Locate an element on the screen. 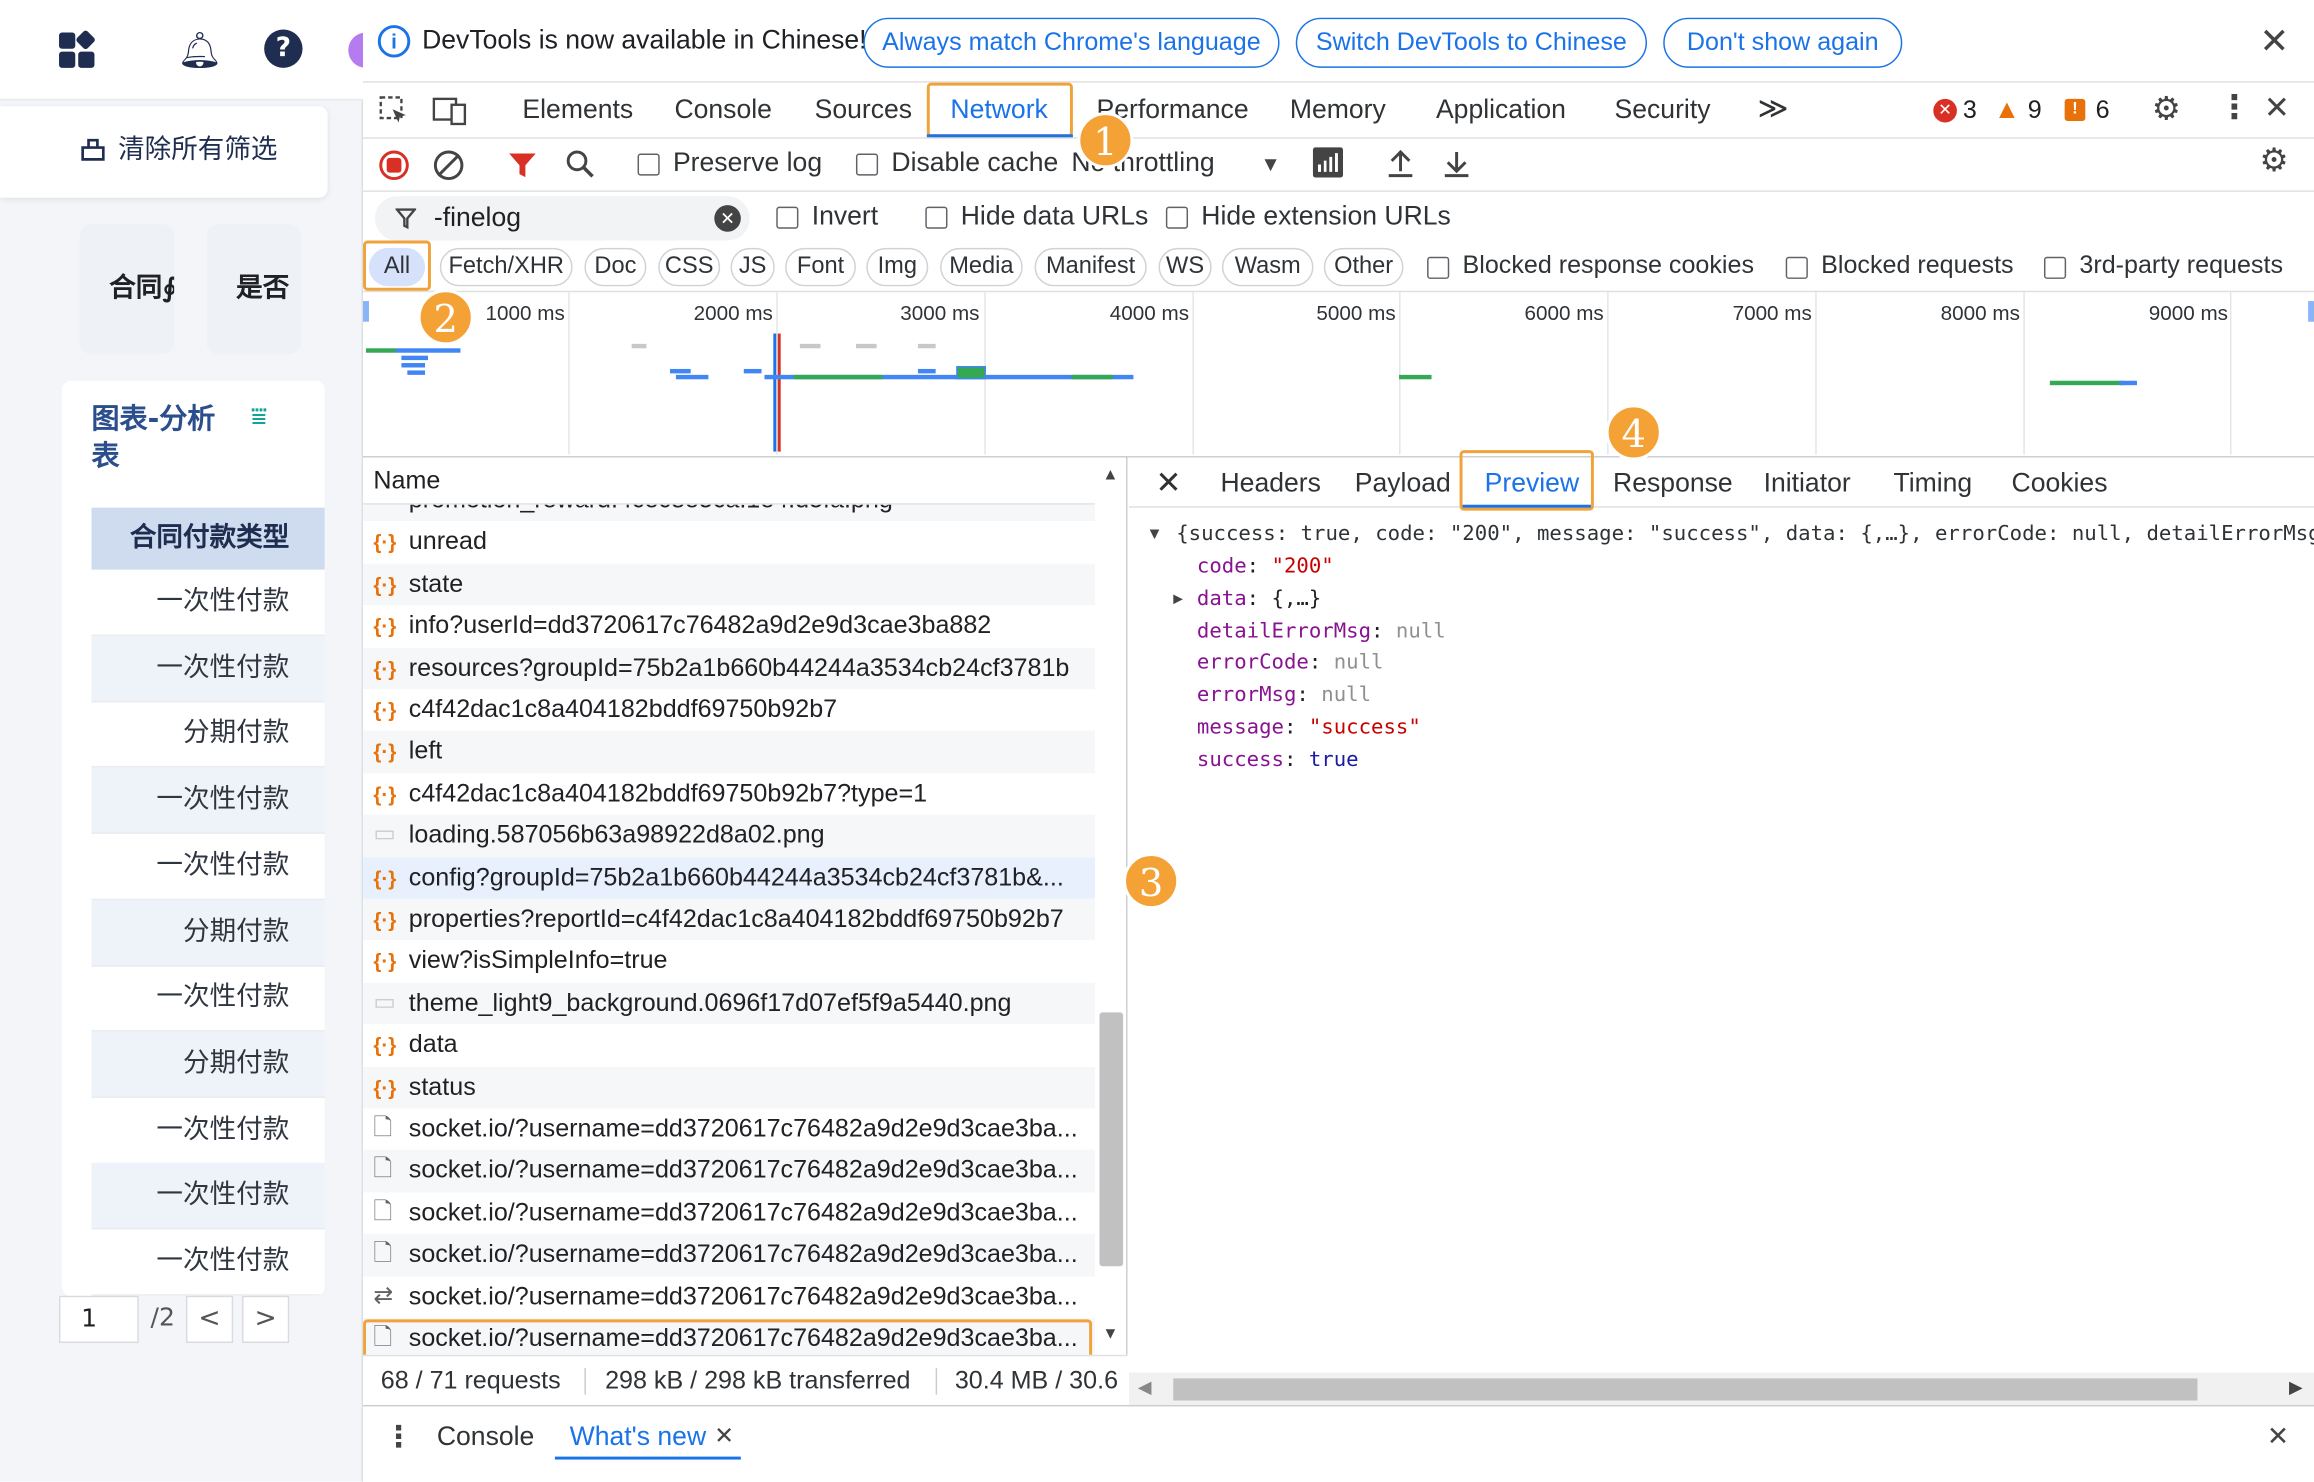 Image resolution: width=2314 pixels, height=1482 pixels. preview-horizontal-scrollbar: ◀ ▶ is located at coordinates (1721, 1388).